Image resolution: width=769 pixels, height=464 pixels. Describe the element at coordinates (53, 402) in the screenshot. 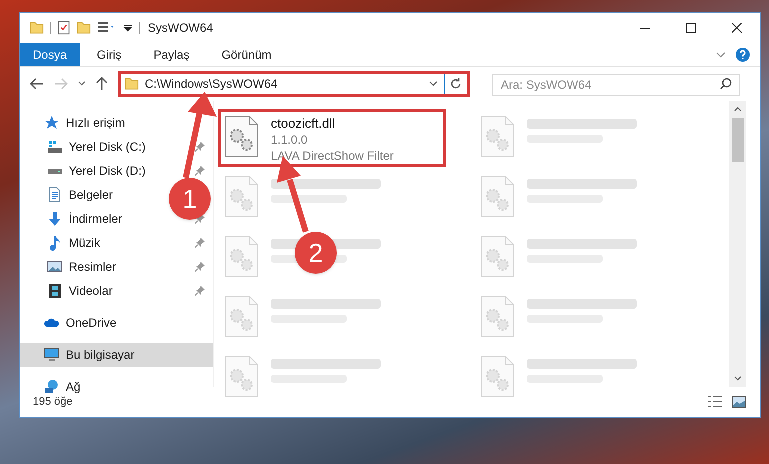

I see `item-count: 195 öğe` at that location.